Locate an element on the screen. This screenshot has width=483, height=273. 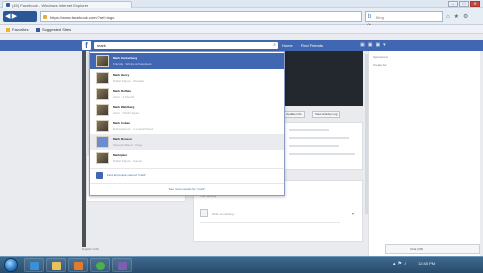
home-favorites-settings-icons: ⌂★⚙ is located at coordinates (459, 16).